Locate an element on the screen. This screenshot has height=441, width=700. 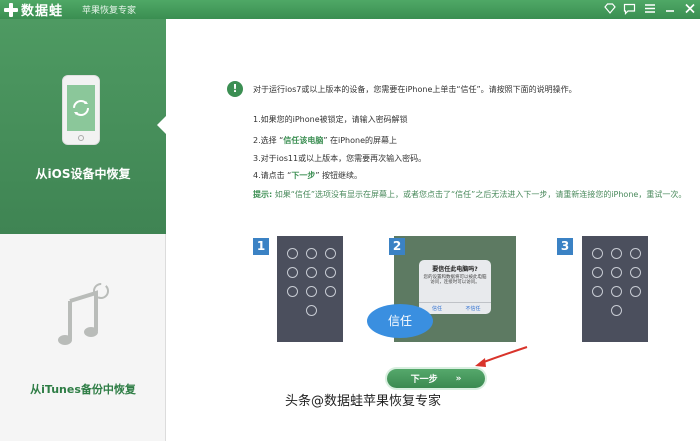
menu-icon is located at coordinates (649, 8).